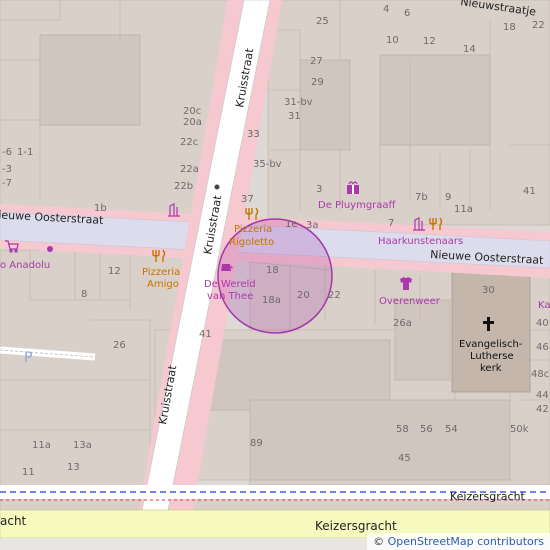 The width and height of the screenshot is (550, 550). What do you see at coordinates (542, 409) in the screenshot?
I see `house-number: 42` at bounding box center [542, 409].